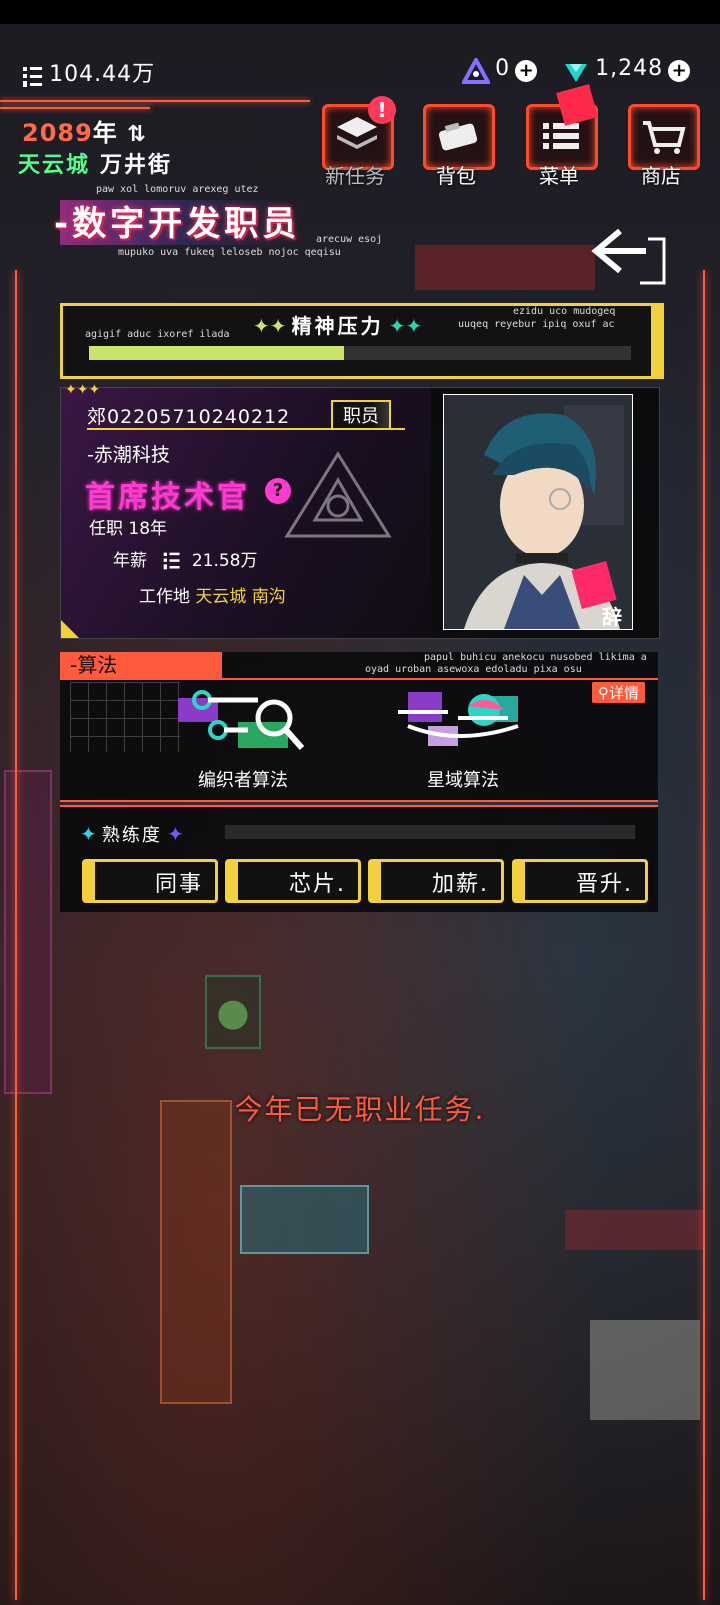 This screenshot has height=1605, width=720. Describe the element at coordinates (564, 311) in the screenshot. I see `stress-cipher-right-1: ezidu uco mudogeq` at that location.